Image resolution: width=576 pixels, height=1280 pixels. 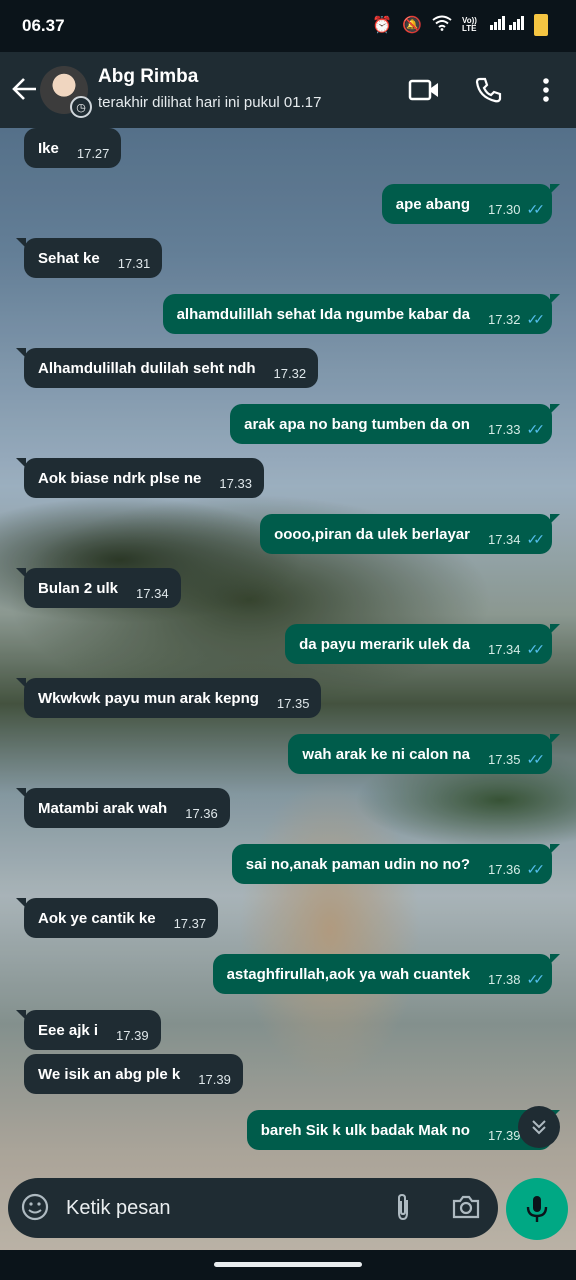 What do you see at coordinates (488, 90) in the screenshot?
I see `phone-icon` at bounding box center [488, 90].